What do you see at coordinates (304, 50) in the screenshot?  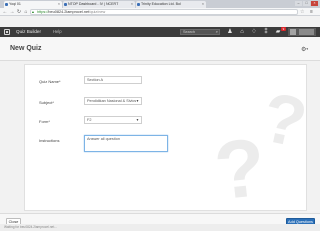 I see `settings-menu: ⚙▾` at bounding box center [304, 50].